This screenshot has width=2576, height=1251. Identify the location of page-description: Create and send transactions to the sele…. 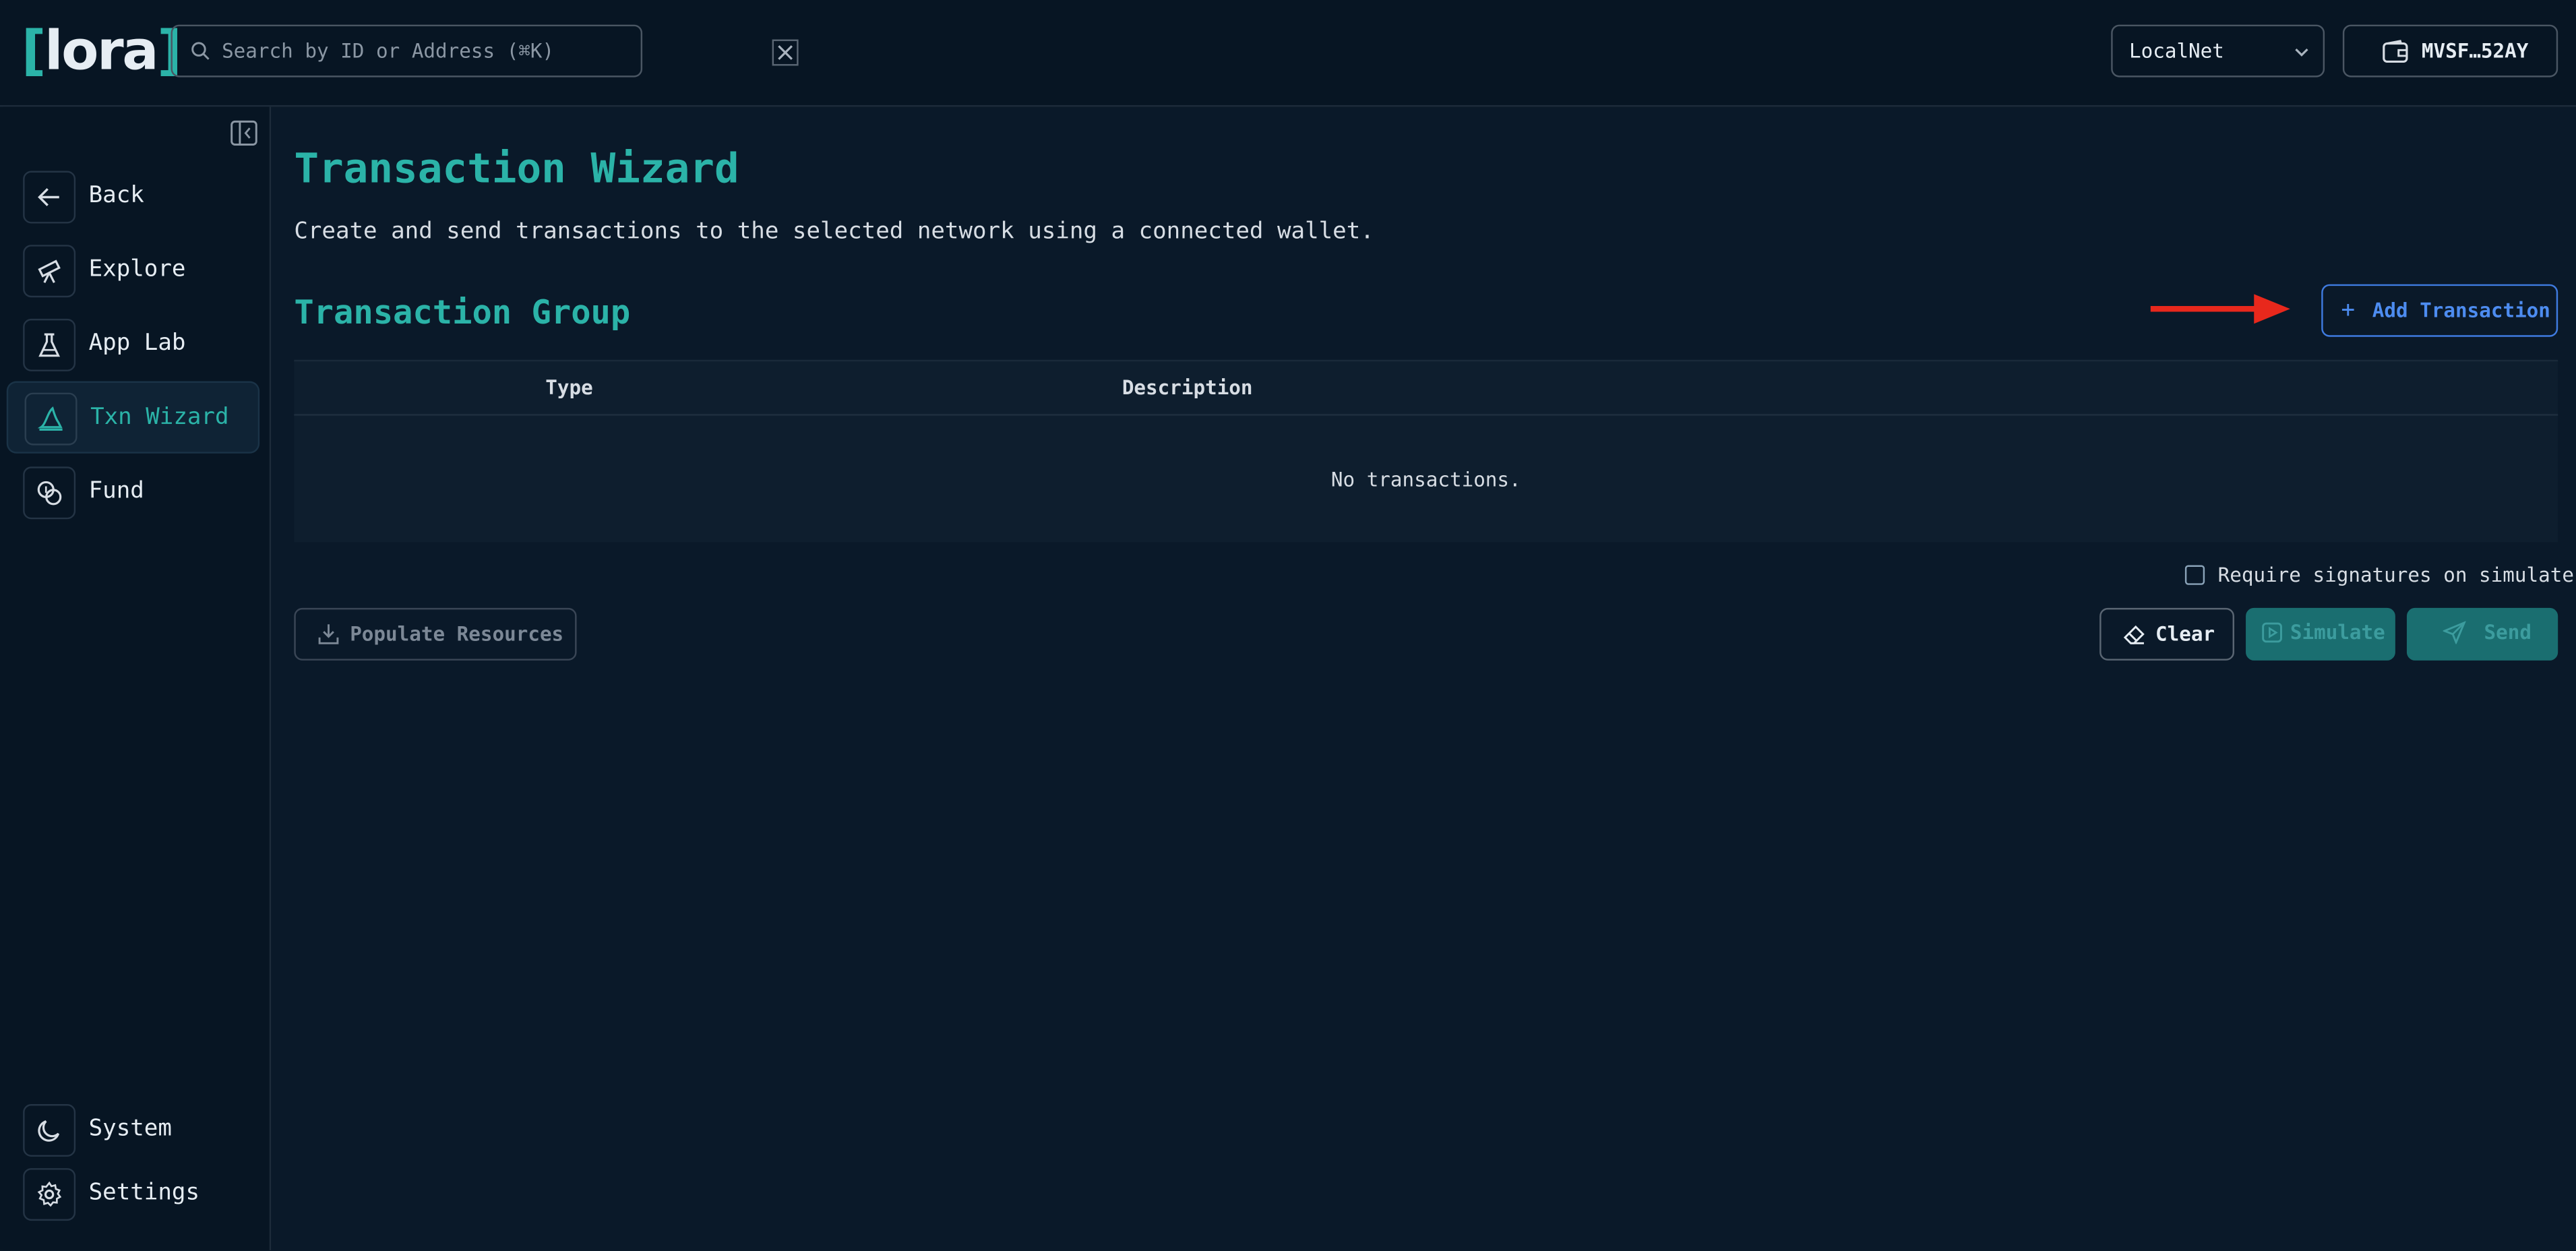
(834, 232).